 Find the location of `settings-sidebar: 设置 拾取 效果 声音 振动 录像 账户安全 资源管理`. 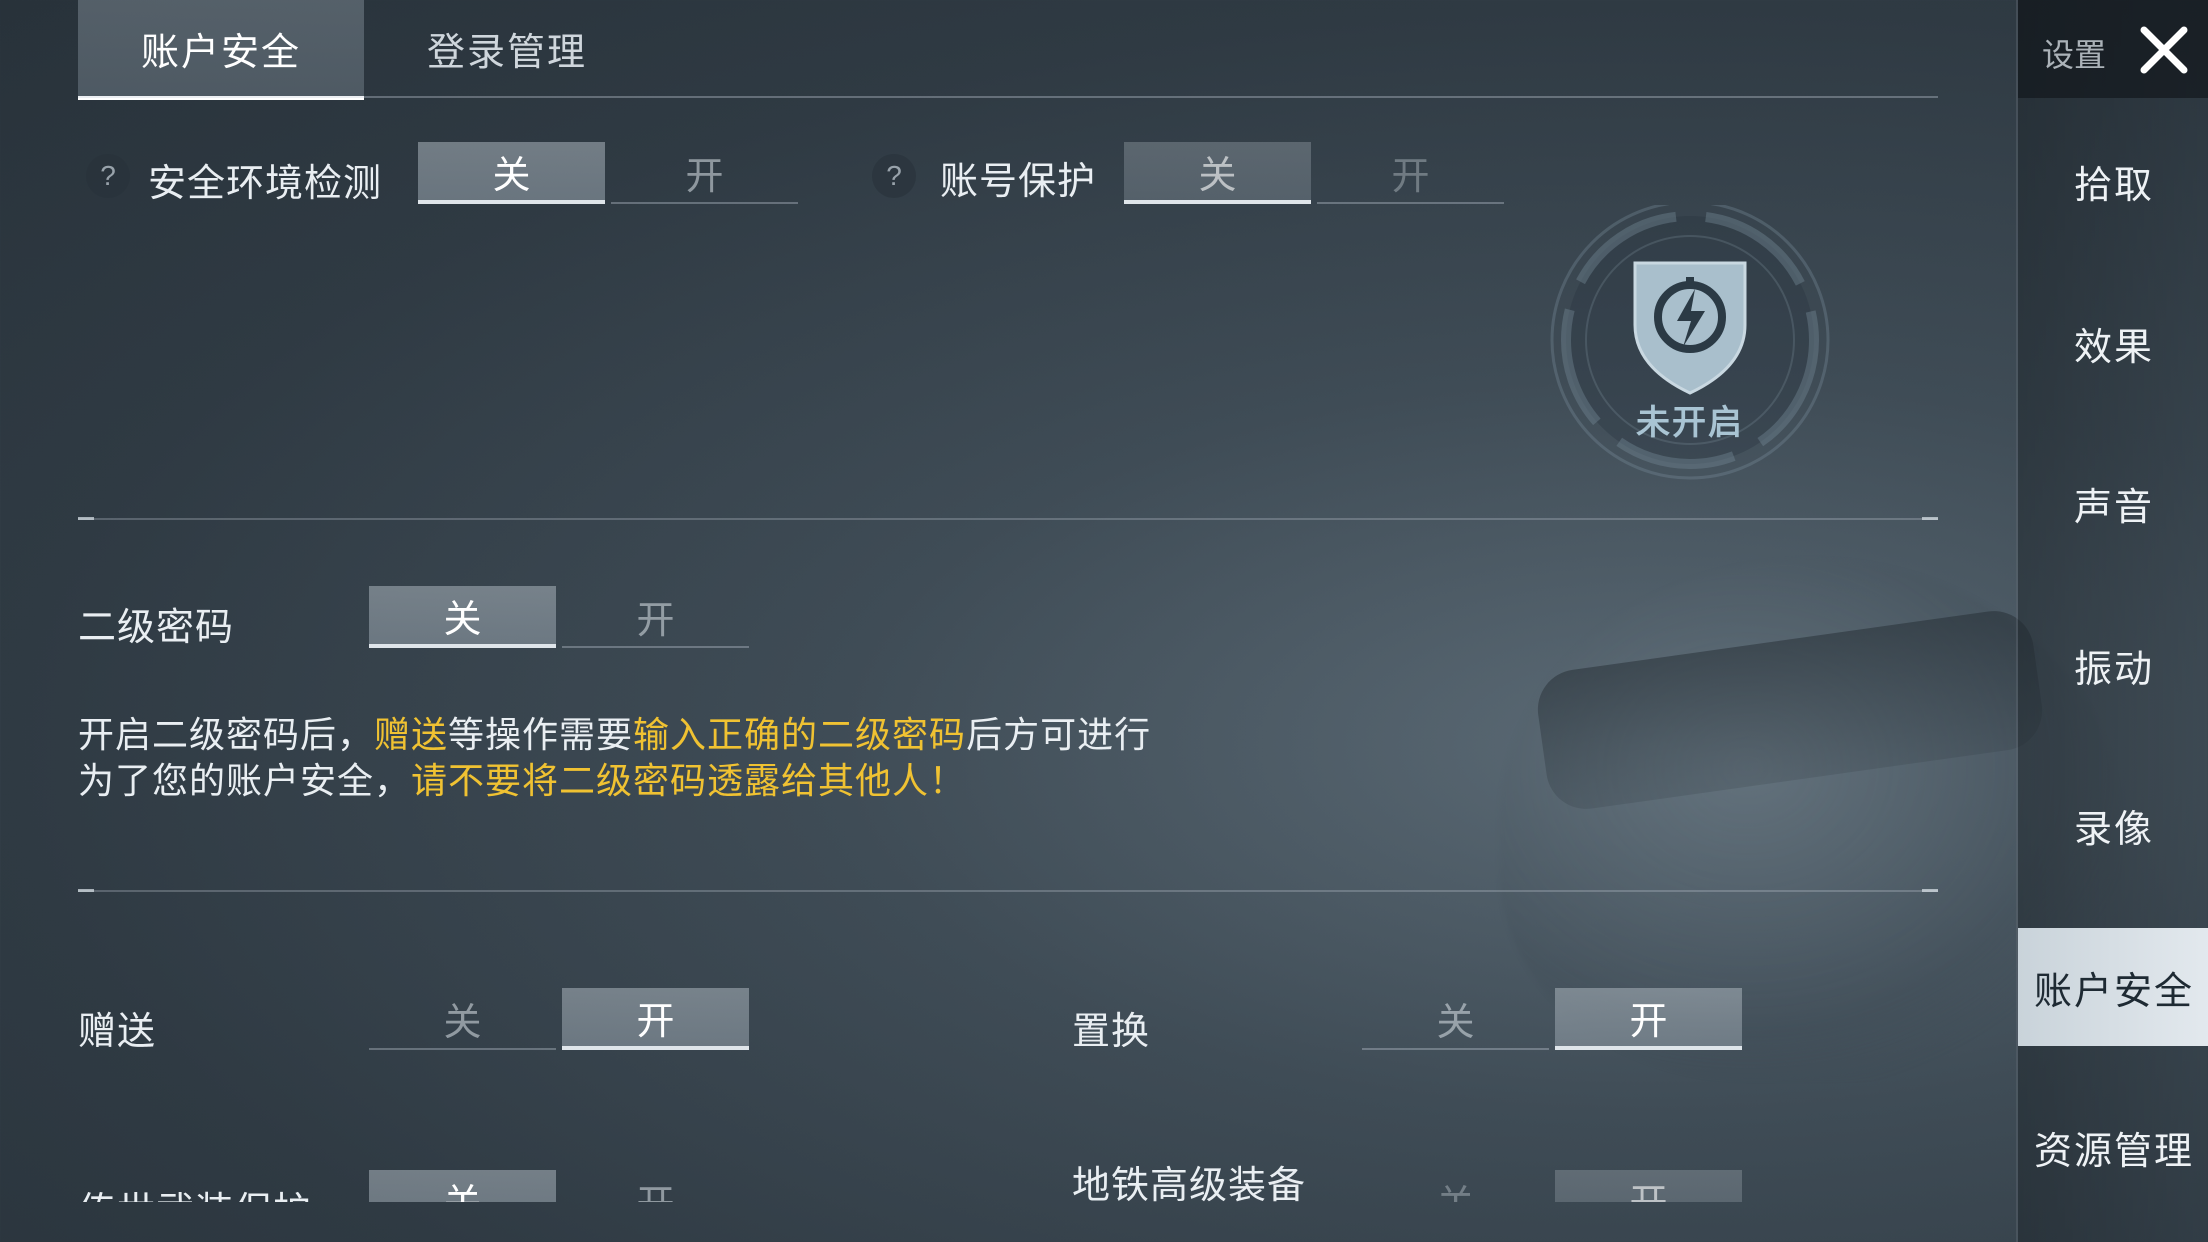

settings-sidebar: 设置 拾取 效果 声音 振动 录像 账户安全 资源管理 is located at coordinates (2112, 621).